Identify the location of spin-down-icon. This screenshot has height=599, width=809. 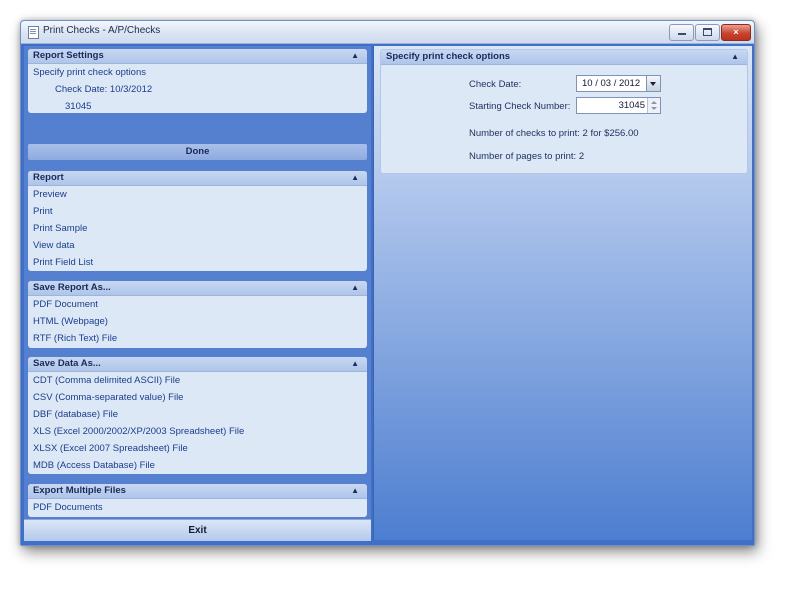
(654, 108).